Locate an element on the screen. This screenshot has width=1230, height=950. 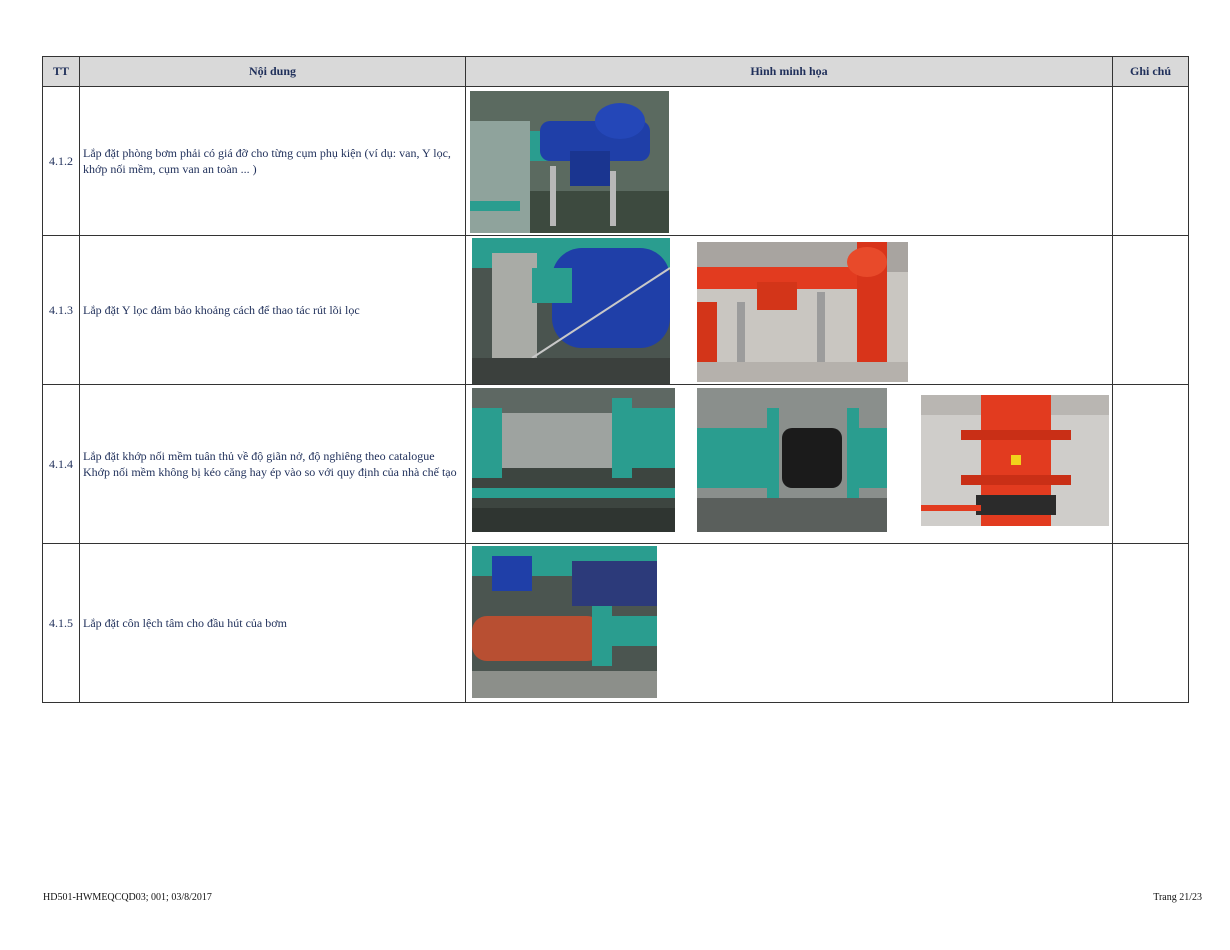
header-tt: TT is located at coordinates (61, 71).